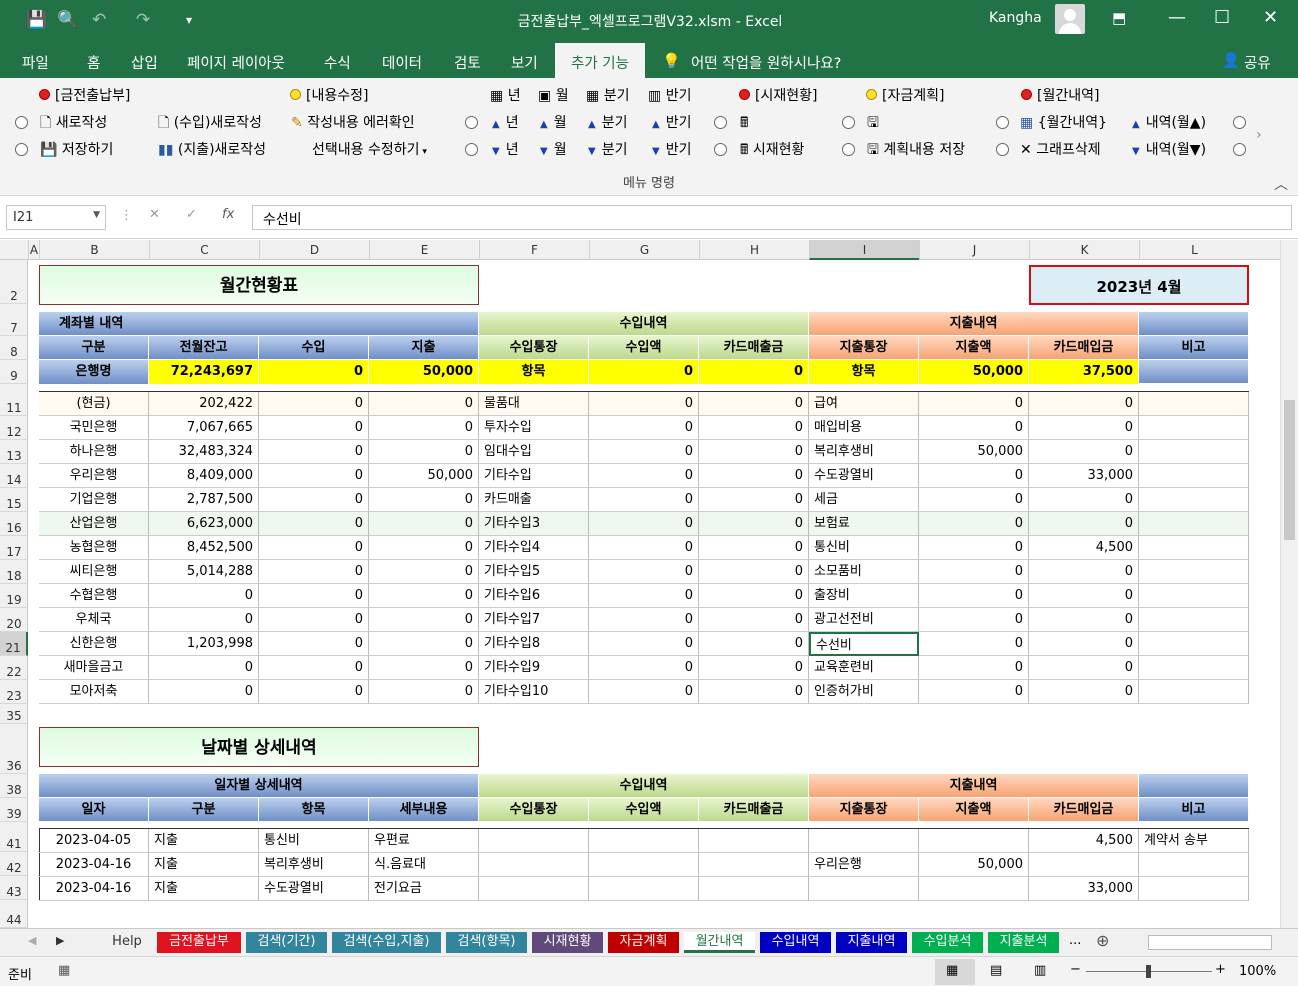  I want to click on zoom-thumb, so click(1148, 971).